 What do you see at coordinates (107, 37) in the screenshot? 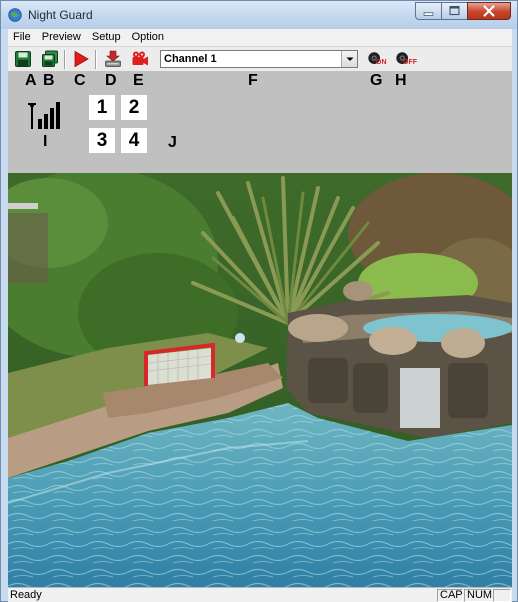
I see `menu-setup: Setup` at bounding box center [107, 37].